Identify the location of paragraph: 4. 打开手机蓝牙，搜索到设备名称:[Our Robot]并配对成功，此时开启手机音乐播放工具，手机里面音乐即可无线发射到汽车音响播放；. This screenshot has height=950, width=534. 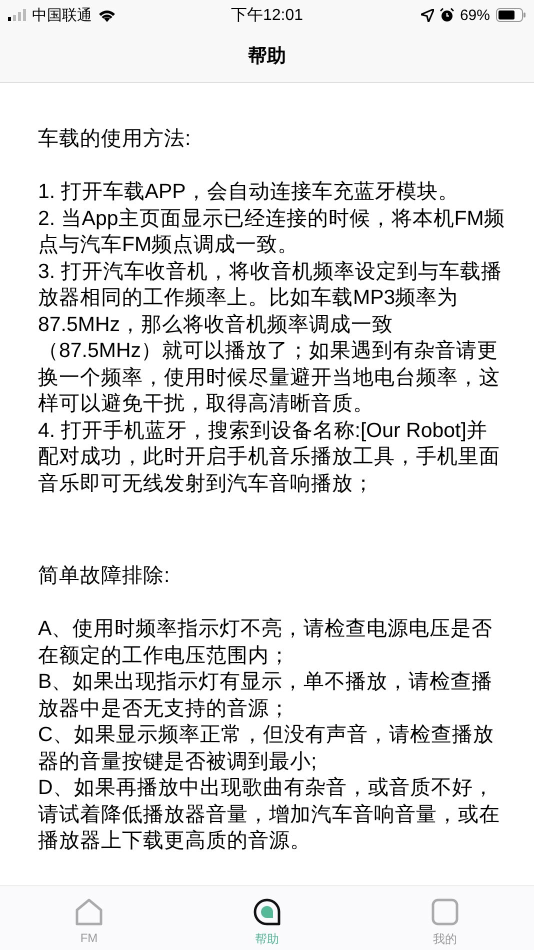
(269, 457).